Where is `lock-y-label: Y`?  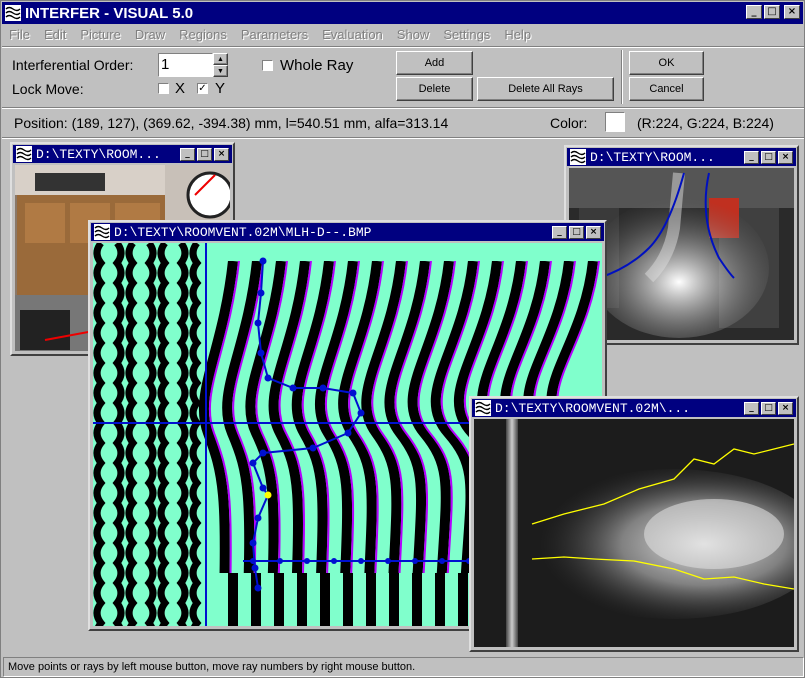 lock-y-label: Y is located at coordinates (220, 88).